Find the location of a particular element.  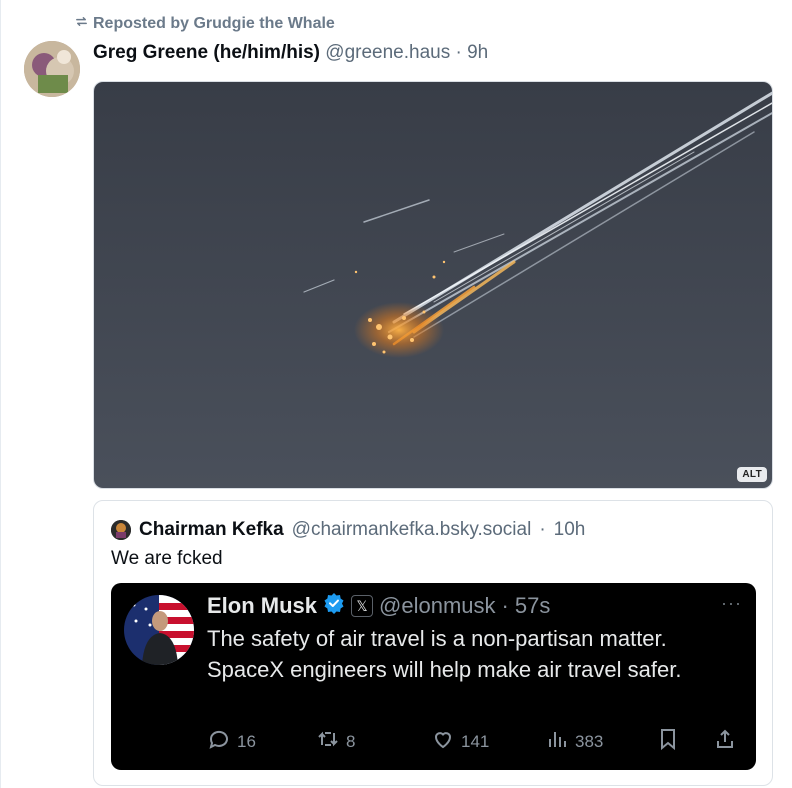

tweet-author-avatar is located at coordinates (159, 630).